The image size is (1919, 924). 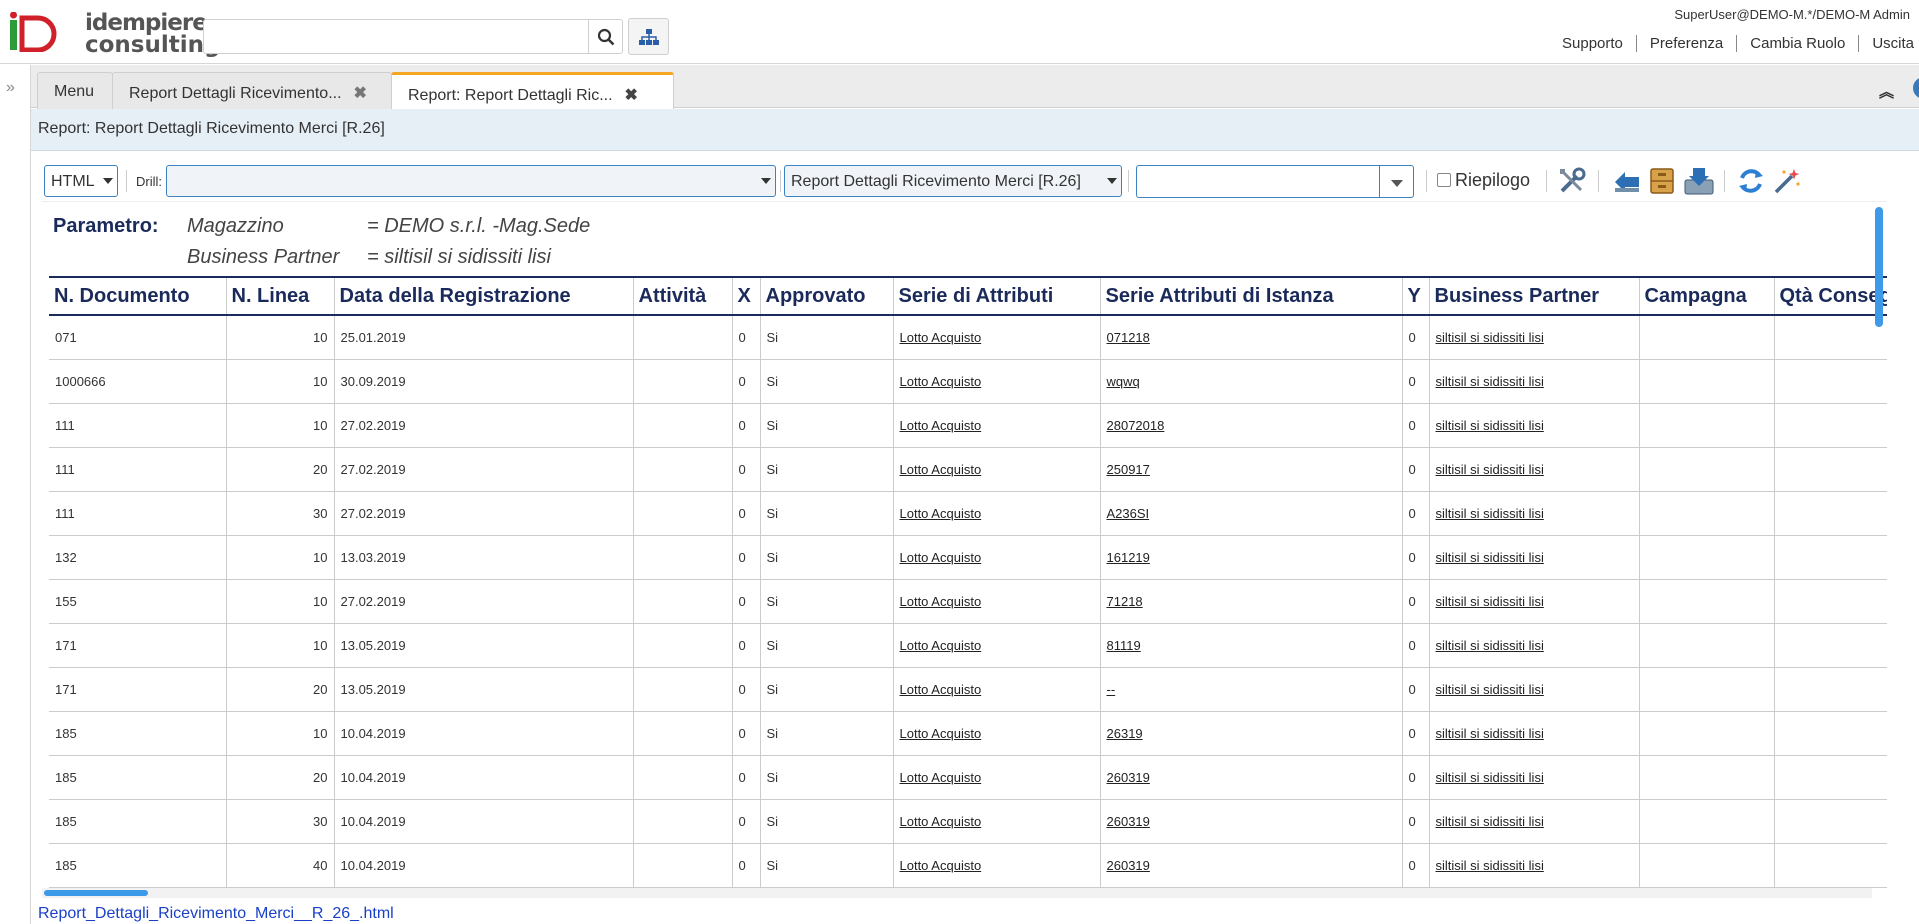 What do you see at coordinates (1251, 557) in the screenshot?
I see `table-cell-link: 161219` at bounding box center [1251, 557].